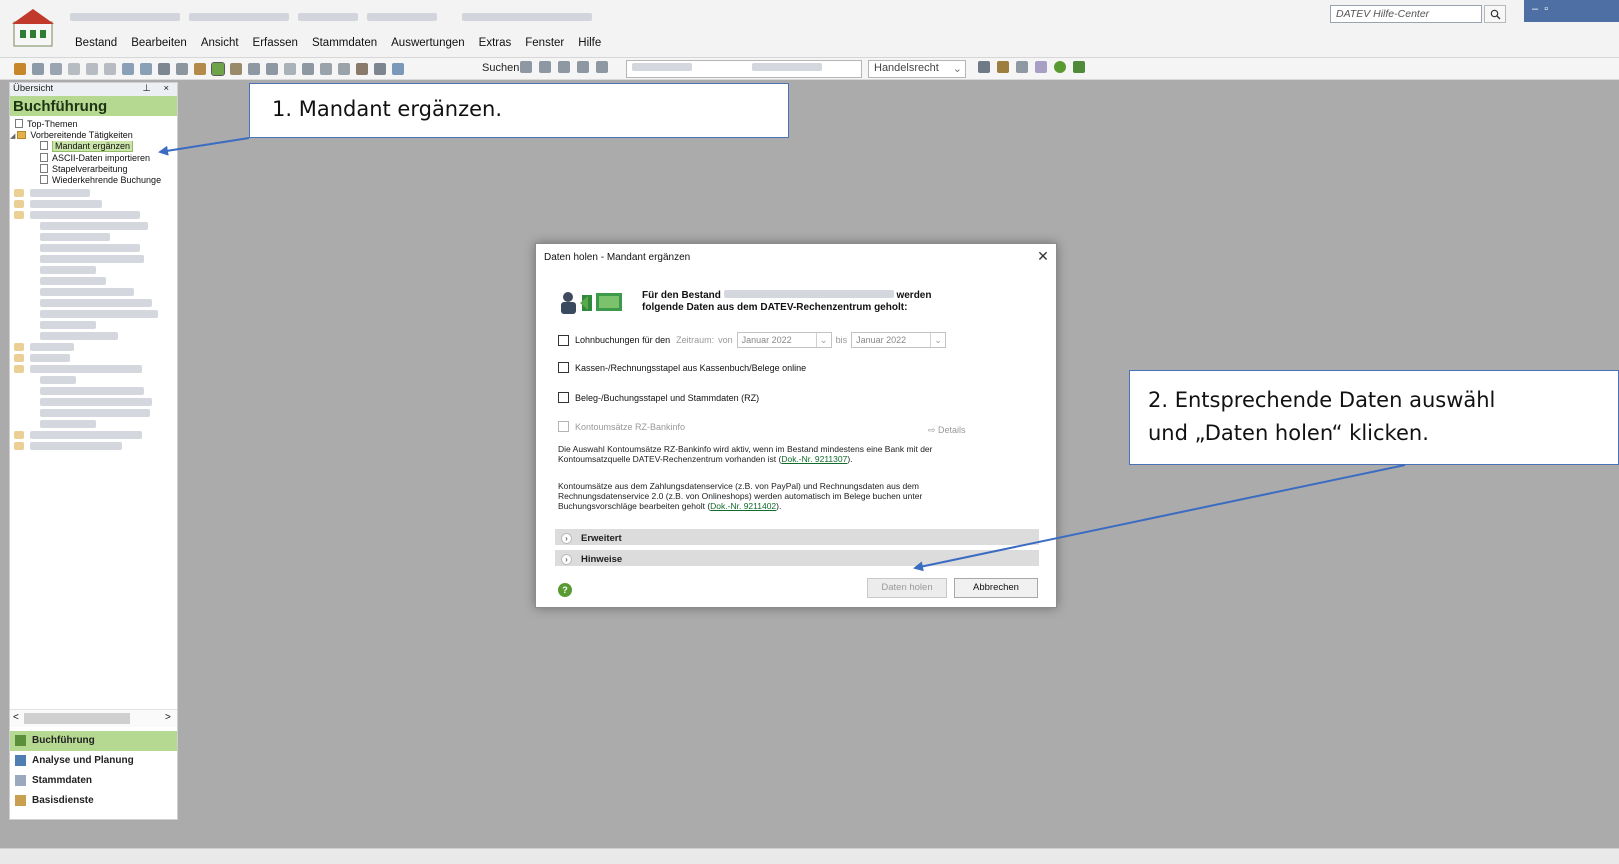 The width and height of the screenshot is (1619, 864). What do you see at coordinates (344, 69) in the screenshot?
I see `table-icon` at bounding box center [344, 69].